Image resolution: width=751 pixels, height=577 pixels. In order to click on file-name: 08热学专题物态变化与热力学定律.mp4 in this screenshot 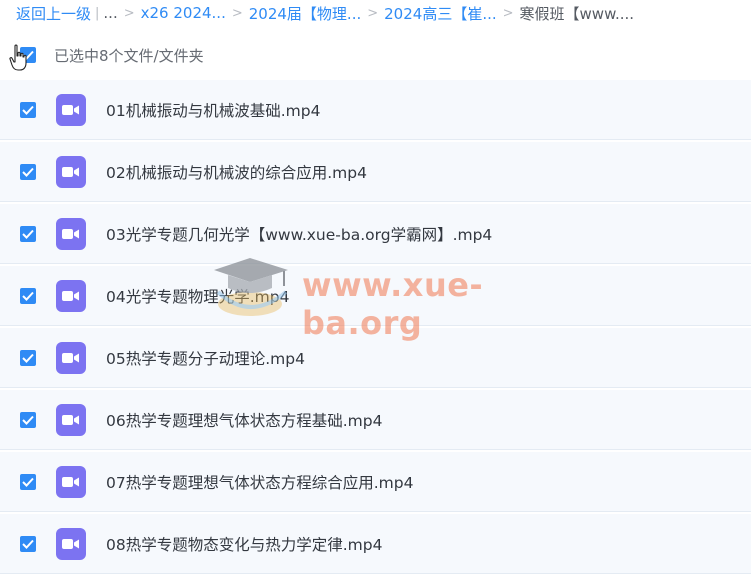, I will do `click(244, 544)`.